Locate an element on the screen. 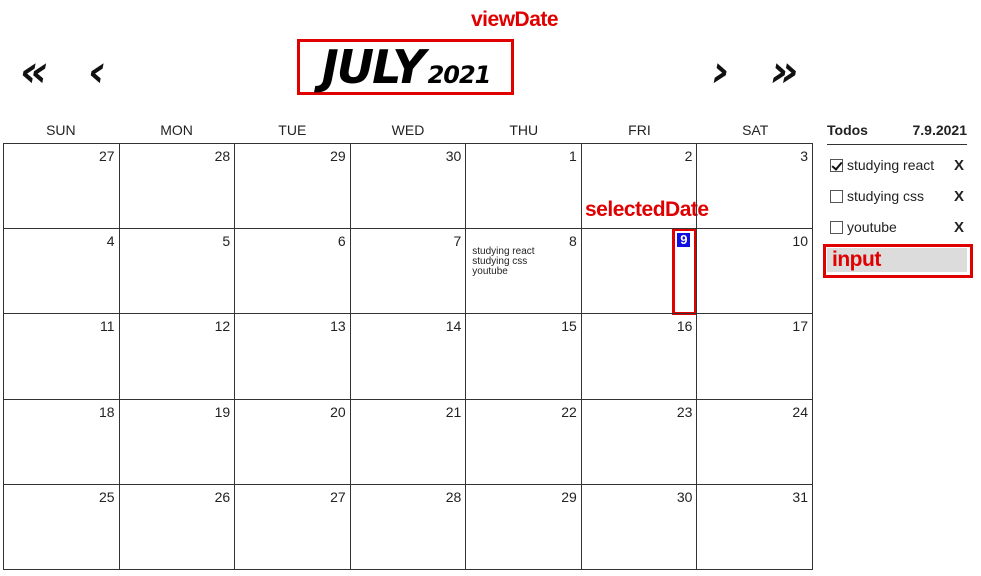  view-date-title: JULY 2021 is located at coordinates (406, 67).